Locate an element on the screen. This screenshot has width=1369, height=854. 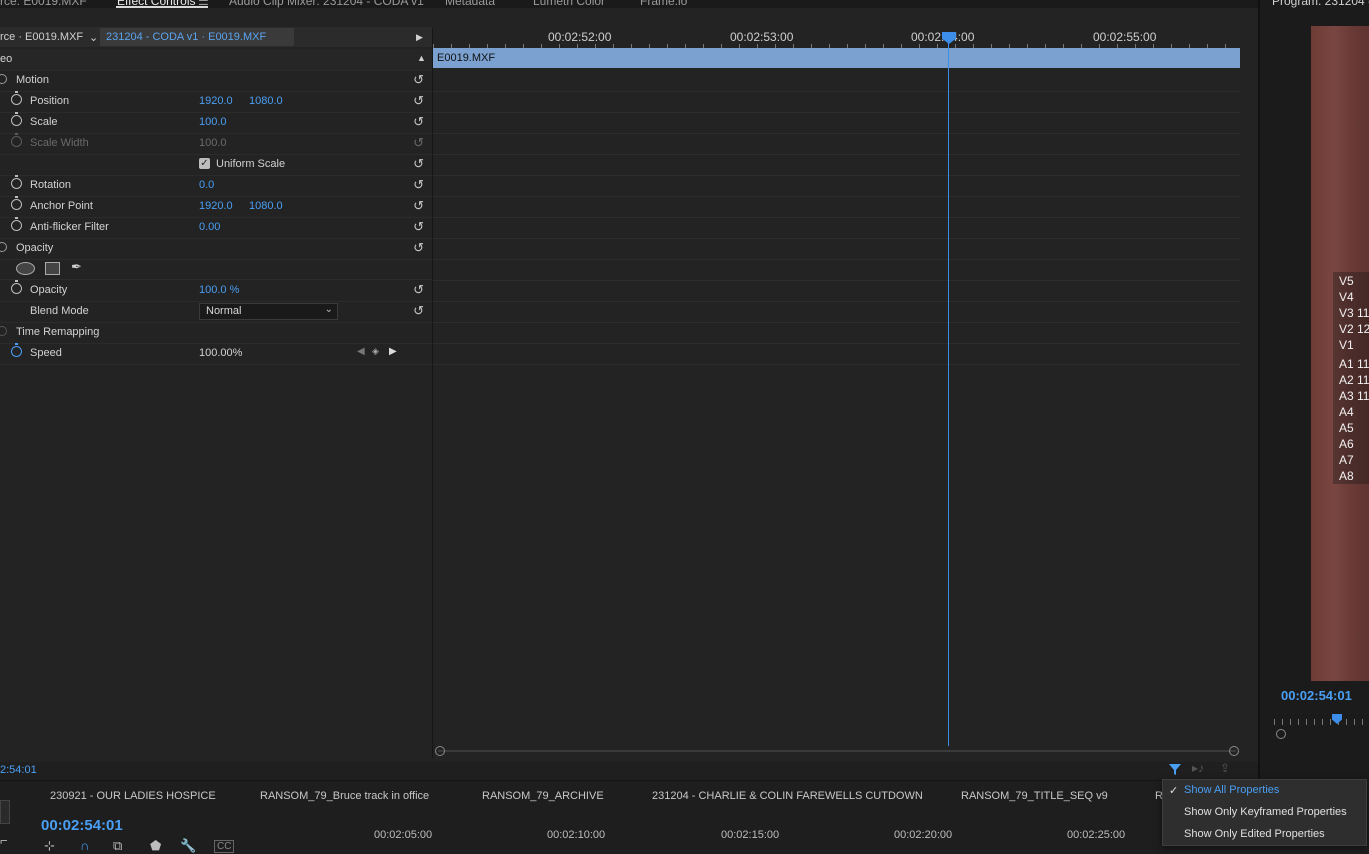
property-anchor-point: Anchor Point 1920.0 1080.0 ↺ is located at coordinates (216, 207).